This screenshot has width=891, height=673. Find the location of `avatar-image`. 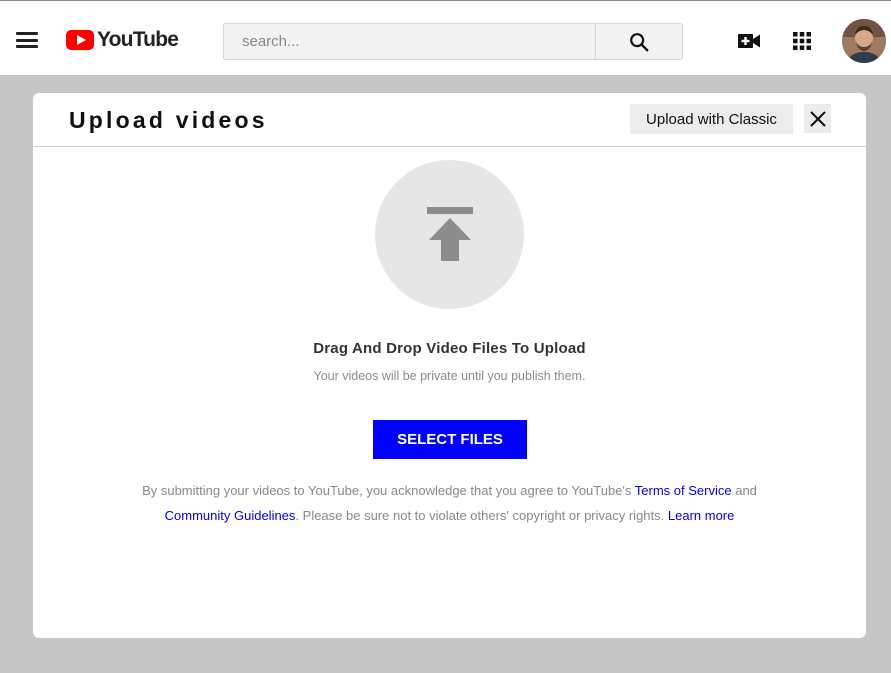

avatar-image is located at coordinates (864, 41).